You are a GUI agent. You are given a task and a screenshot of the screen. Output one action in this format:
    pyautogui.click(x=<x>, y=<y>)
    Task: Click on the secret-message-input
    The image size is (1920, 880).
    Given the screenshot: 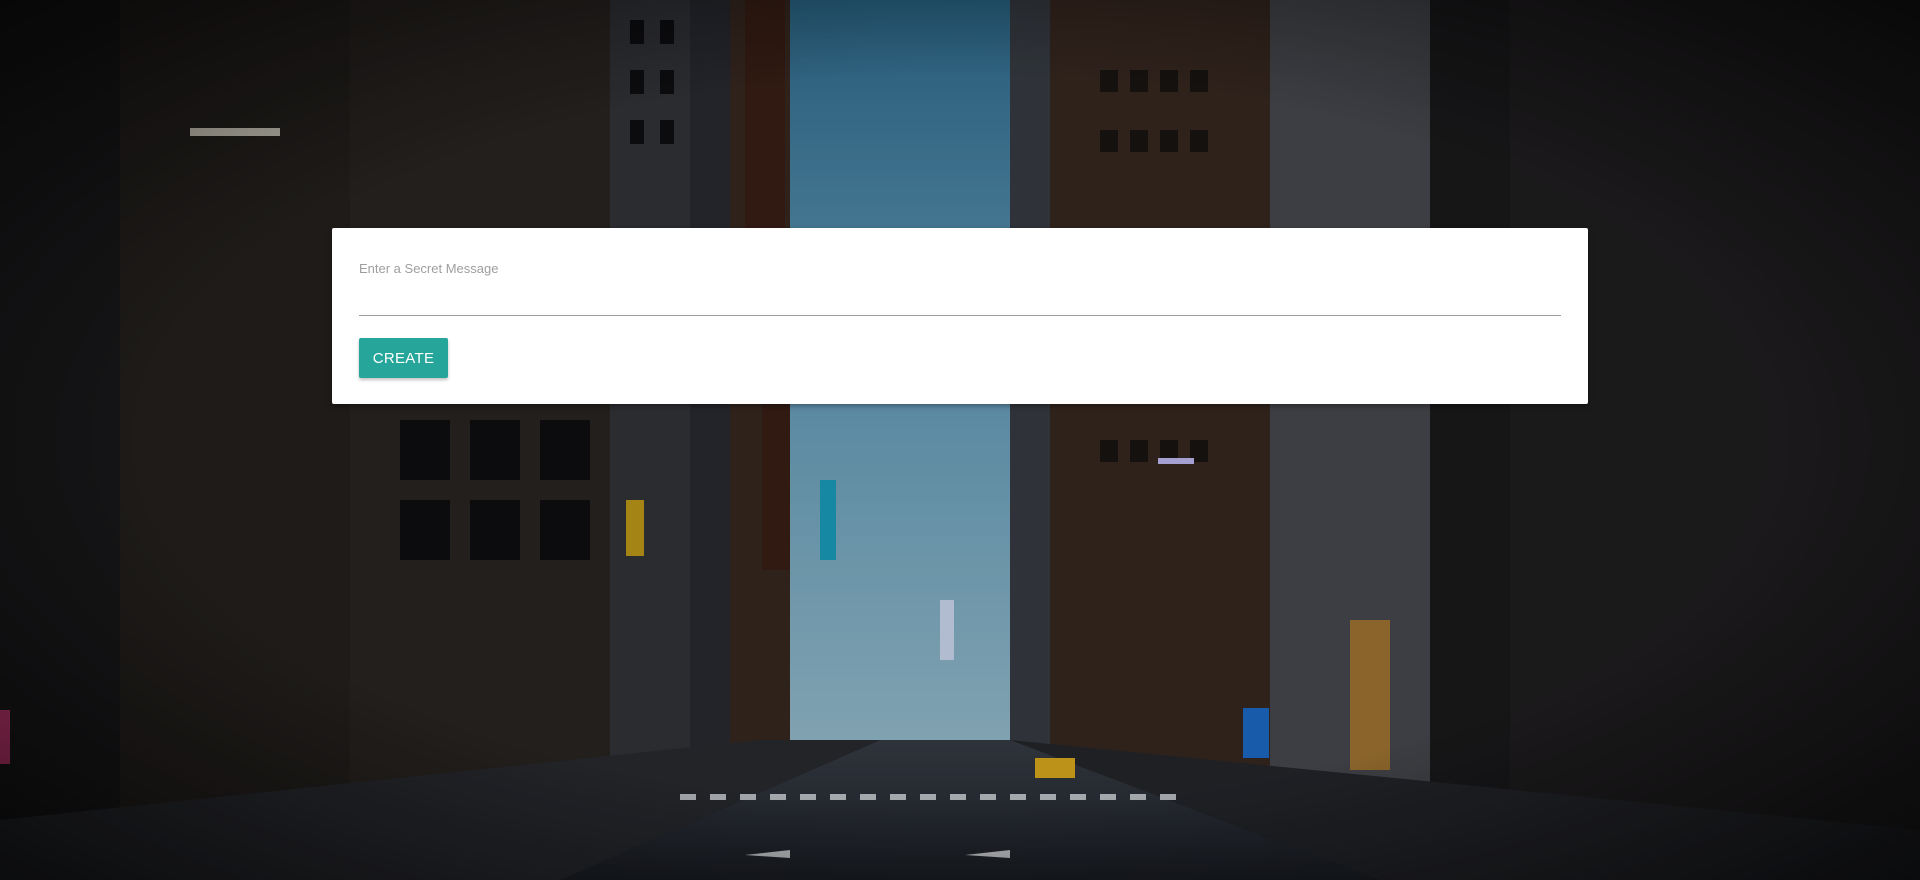 What is the action you would take?
    pyautogui.click(x=960, y=297)
    